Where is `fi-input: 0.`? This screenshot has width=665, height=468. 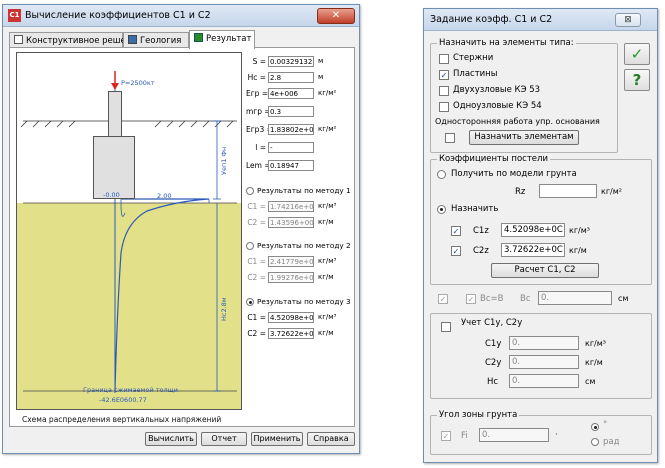
fi-input: 0. is located at coordinates (514, 435).